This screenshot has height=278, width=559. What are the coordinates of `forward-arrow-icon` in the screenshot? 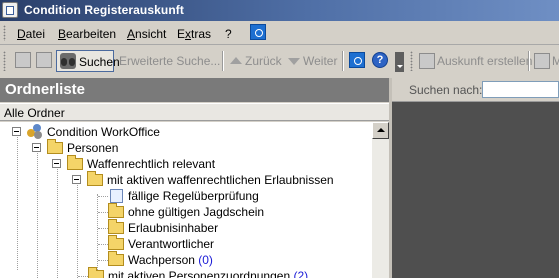 It's located at (294, 61).